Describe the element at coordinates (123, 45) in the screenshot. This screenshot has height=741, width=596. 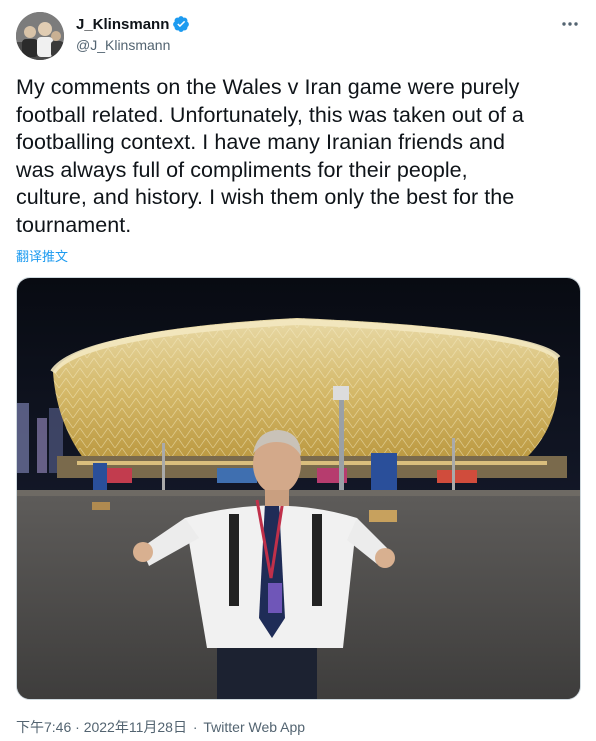
I see `user-handle: @J_Klinsmann` at that location.